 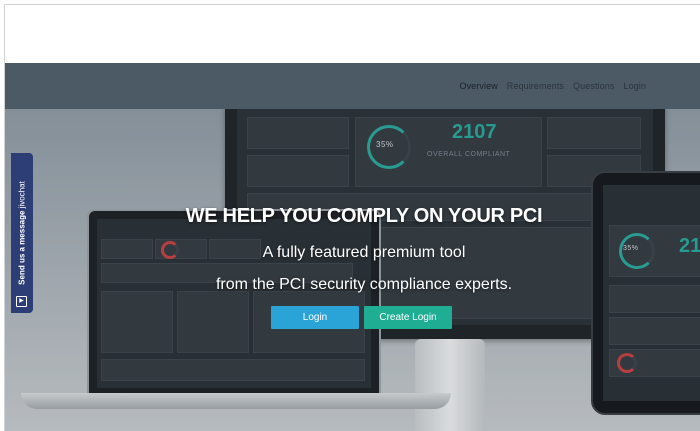 I want to click on nav-overview: Overview, so click(x=478, y=86).